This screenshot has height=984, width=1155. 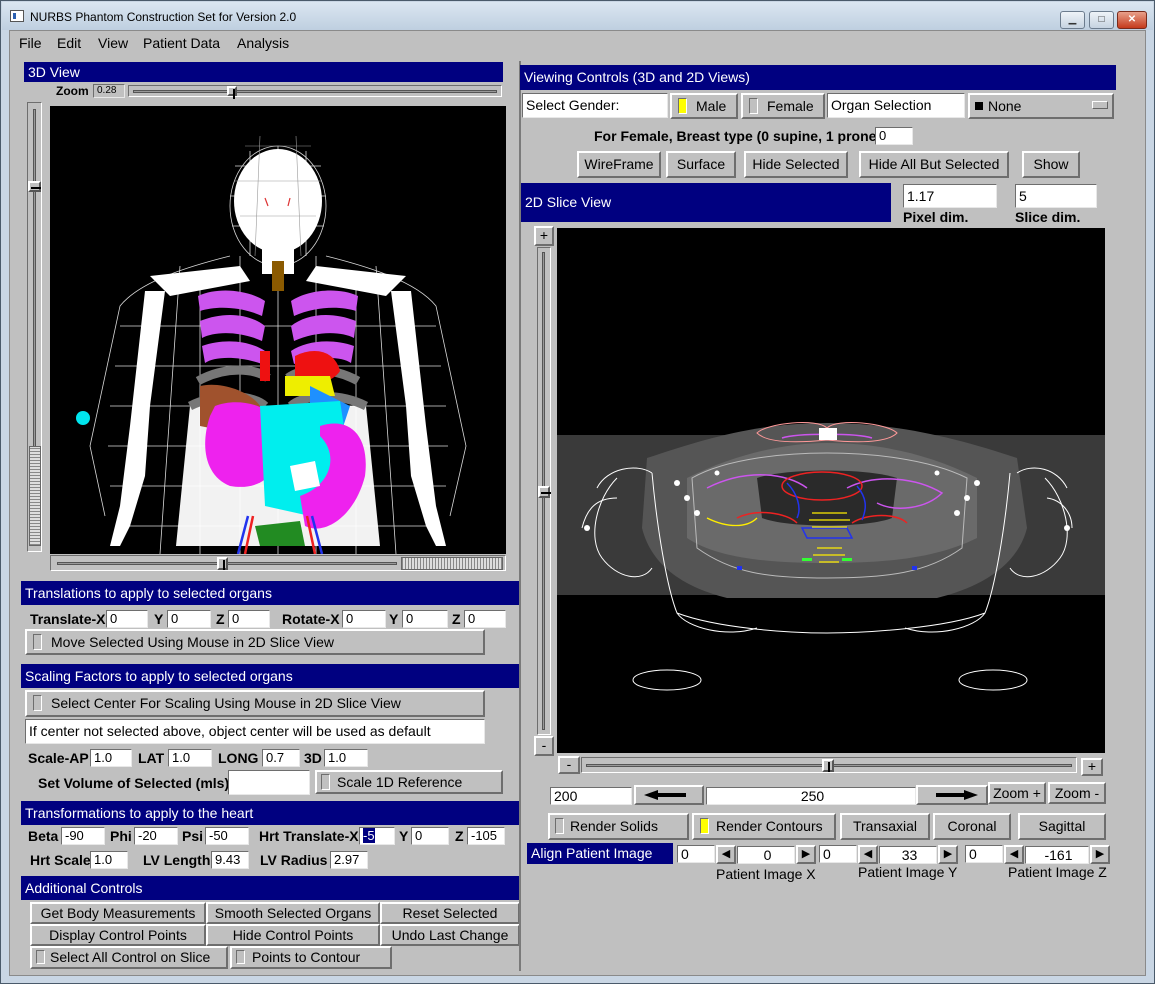 What do you see at coordinates (450, 913) in the screenshot?
I see `reset-selected-button: Reset Selected` at bounding box center [450, 913].